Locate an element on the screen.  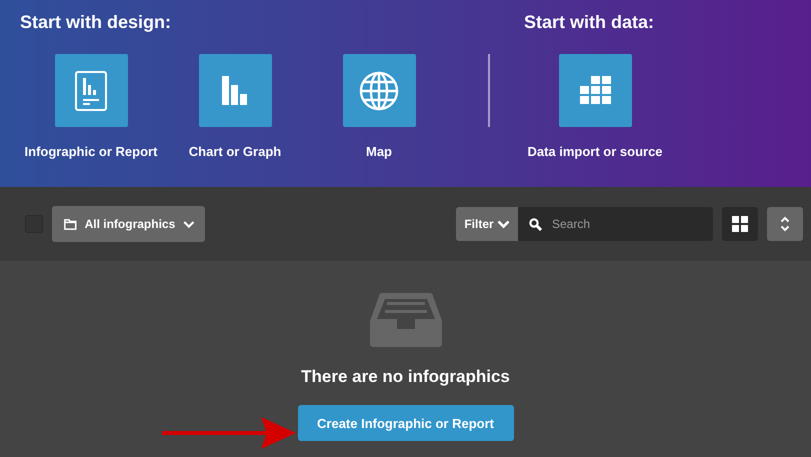
search-bar: Search is located at coordinates (615, 224).